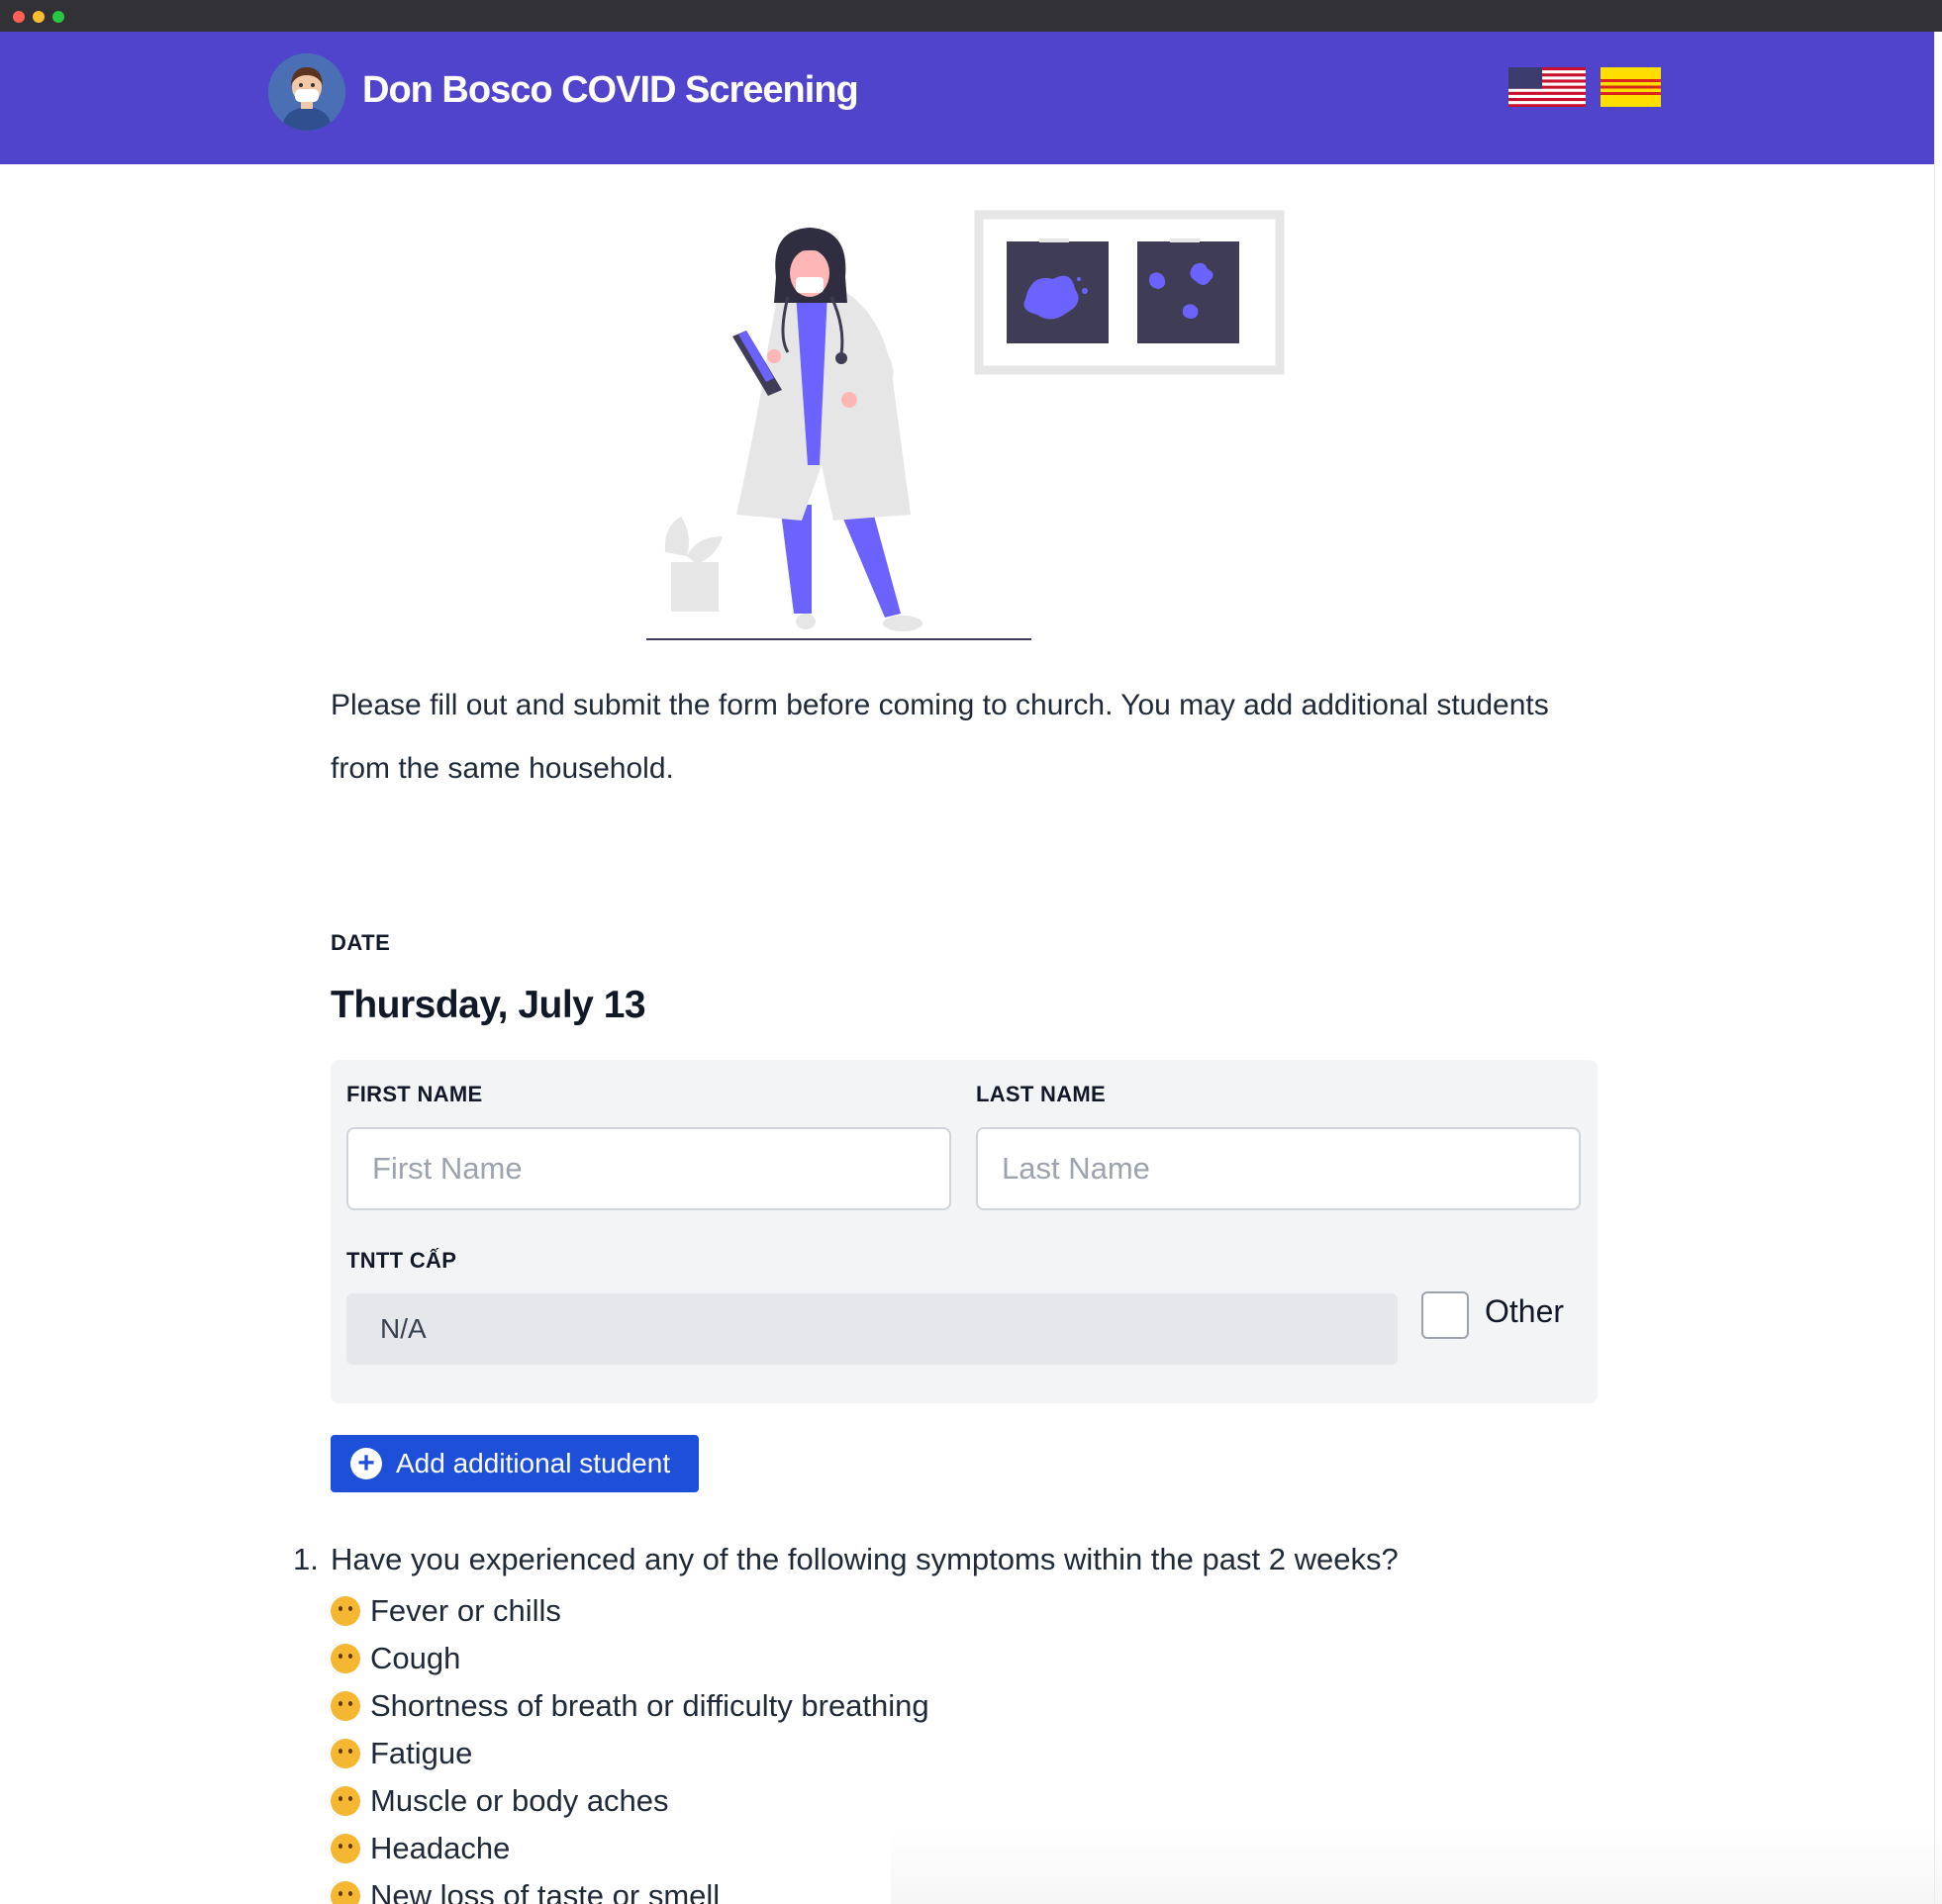 Image resolution: width=1942 pixels, height=1904 pixels. Describe the element at coordinates (345, 1659) in the screenshot. I see `coughing-face-emoji-icon` at that location.